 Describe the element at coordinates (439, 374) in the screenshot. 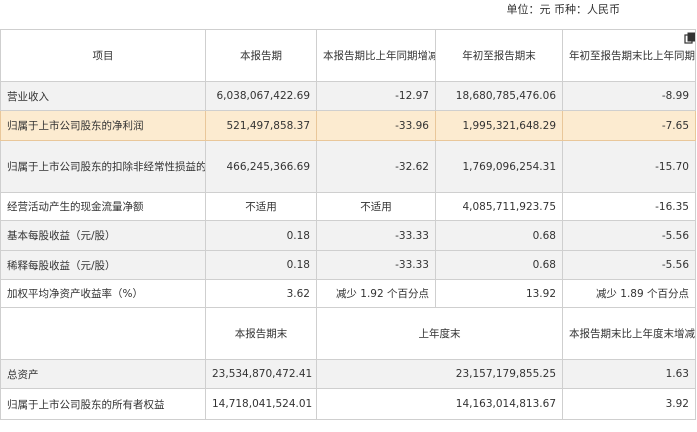

I see `cell-last-year-end: 23,157,179,855.25` at that location.